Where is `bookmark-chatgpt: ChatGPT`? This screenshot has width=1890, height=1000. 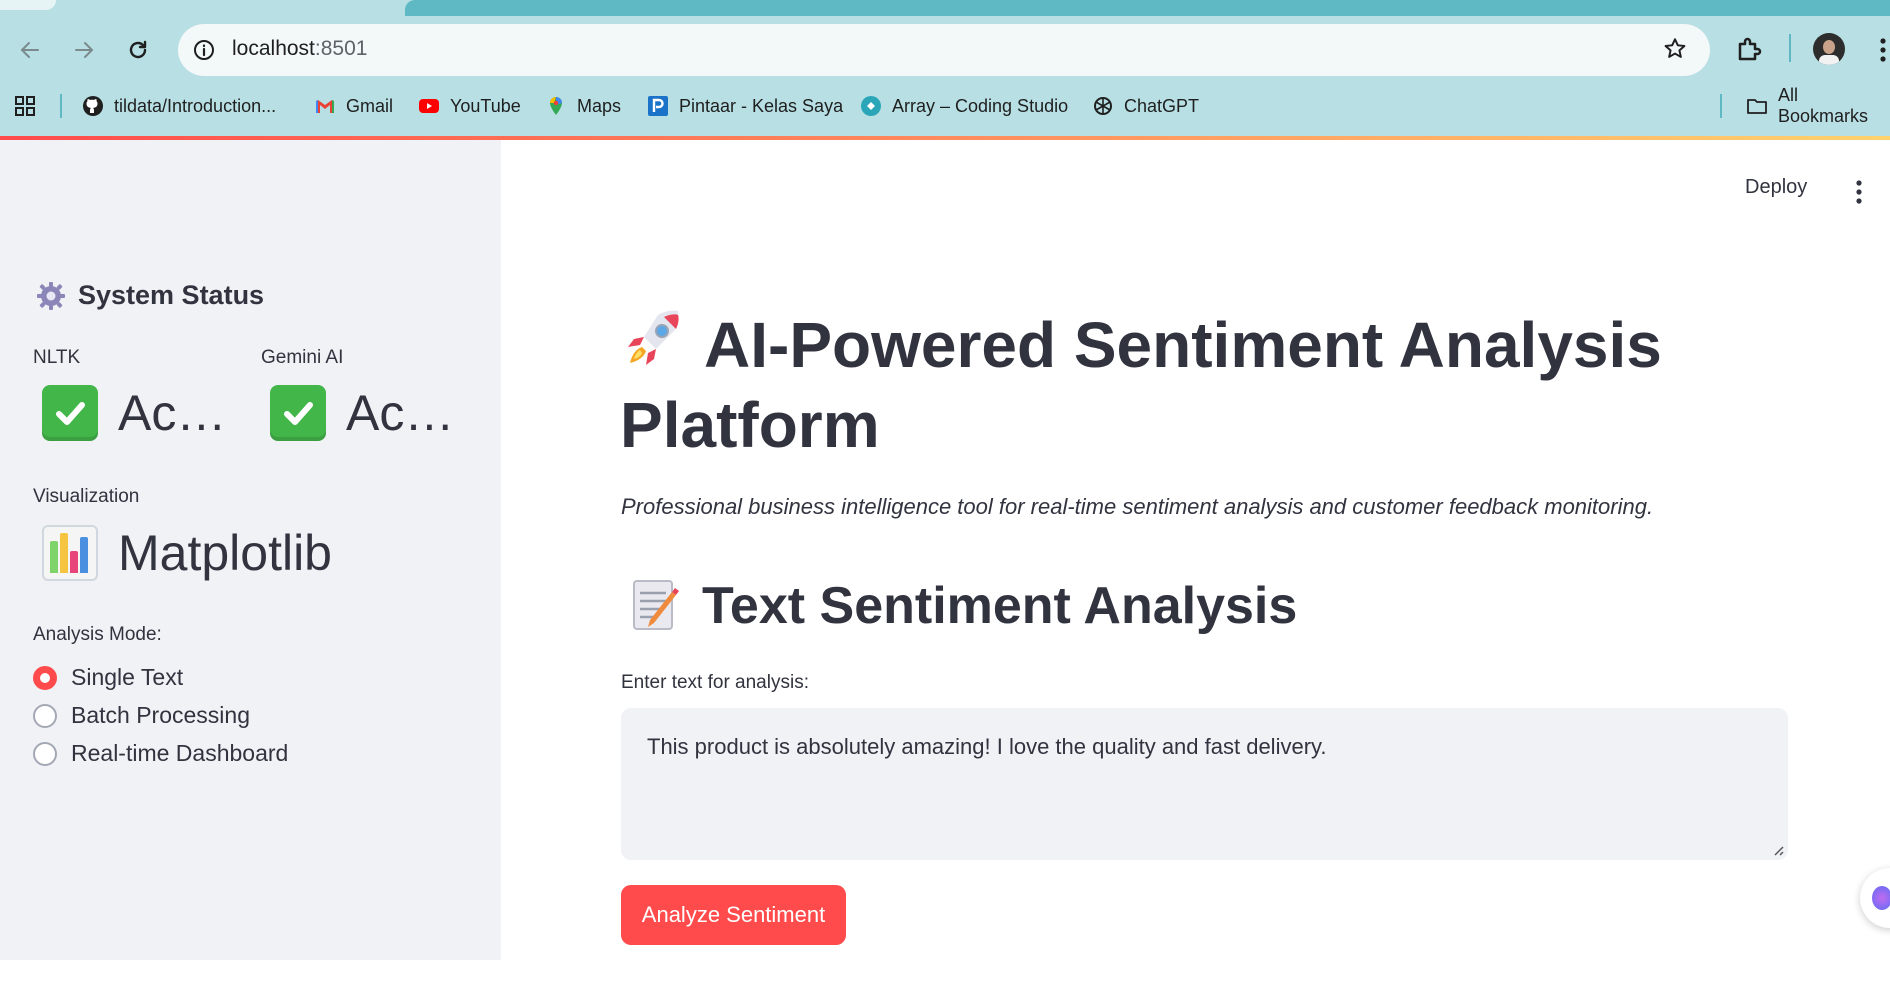 bookmark-chatgpt: ChatGPT is located at coordinates (1145, 106).